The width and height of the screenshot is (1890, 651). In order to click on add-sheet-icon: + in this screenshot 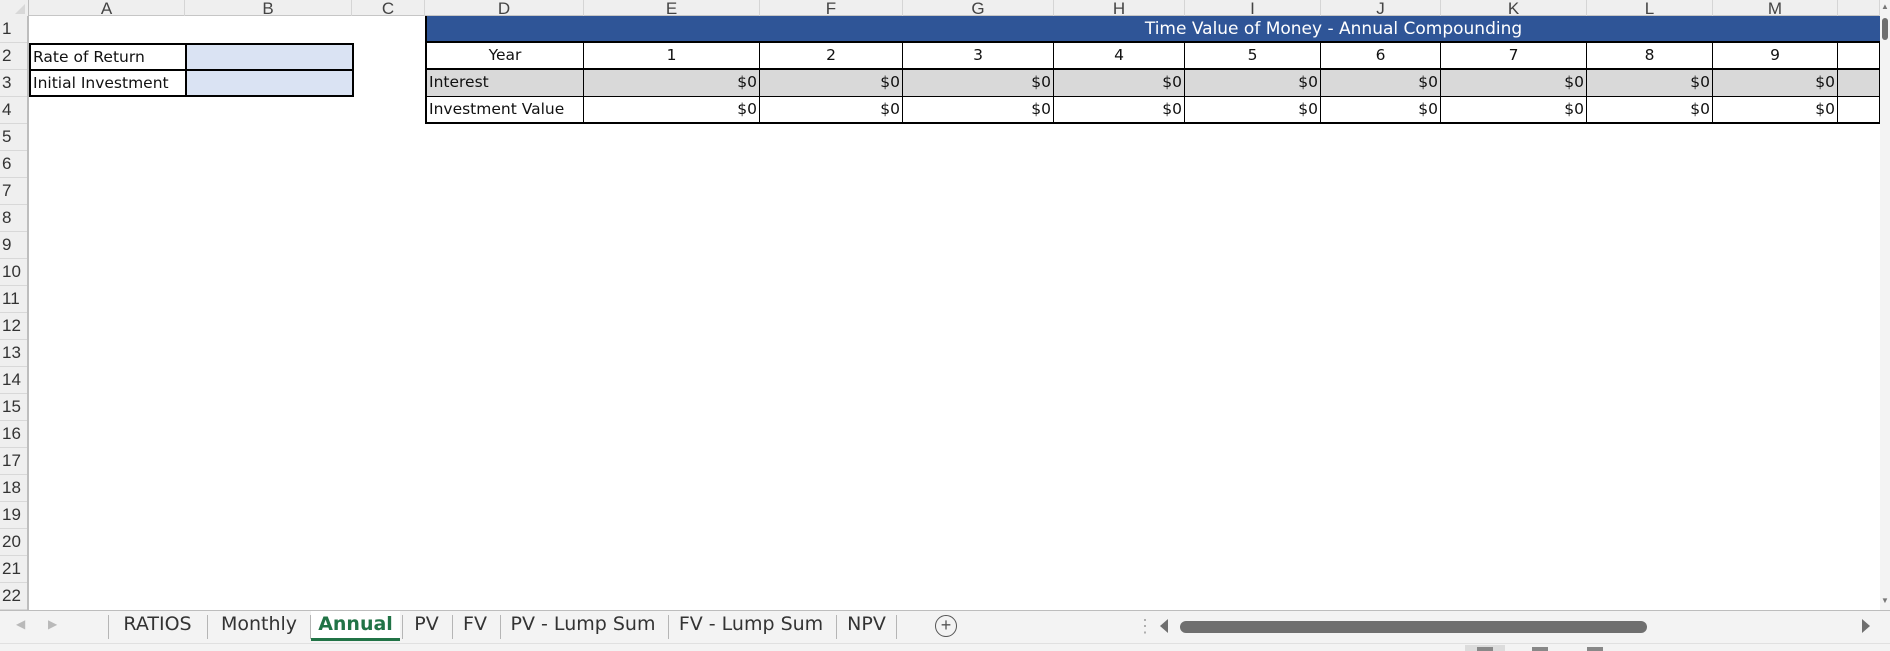, I will do `click(946, 626)`.